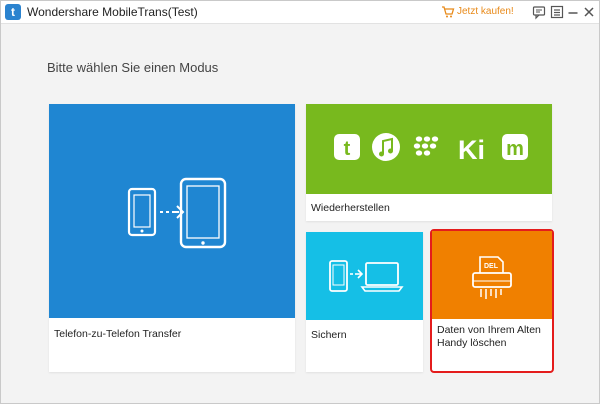  Describe the element at coordinates (177, 213) in the screenshot. I see `phone-transfer-icon` at that location.